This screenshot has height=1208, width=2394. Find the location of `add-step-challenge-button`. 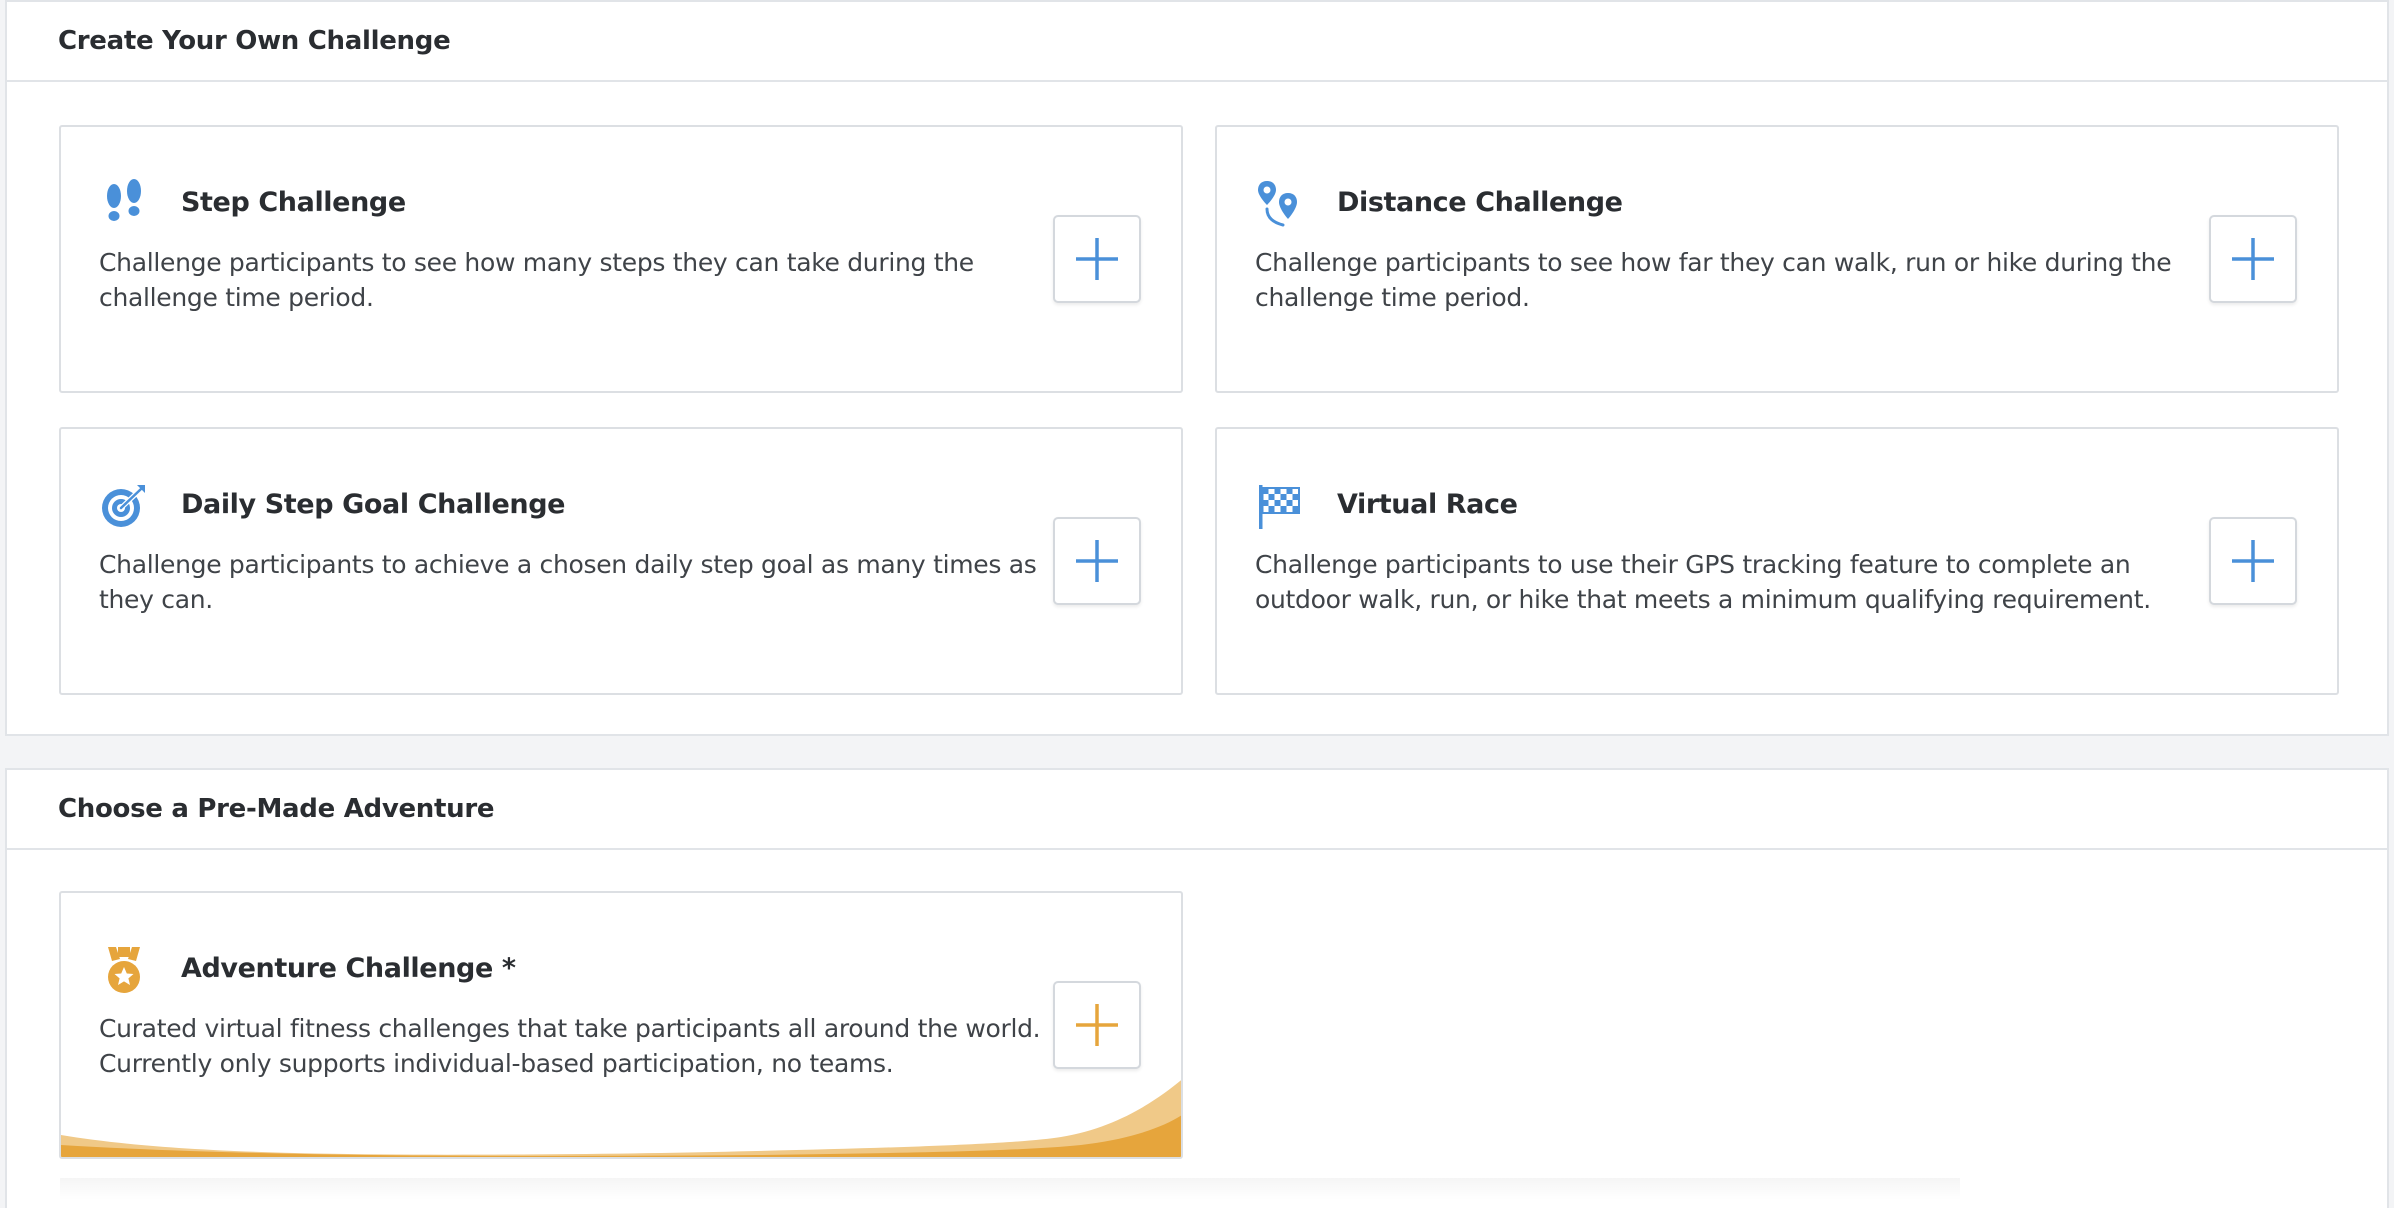

add-step-challenge-button is located at coordinates (1097, 259).